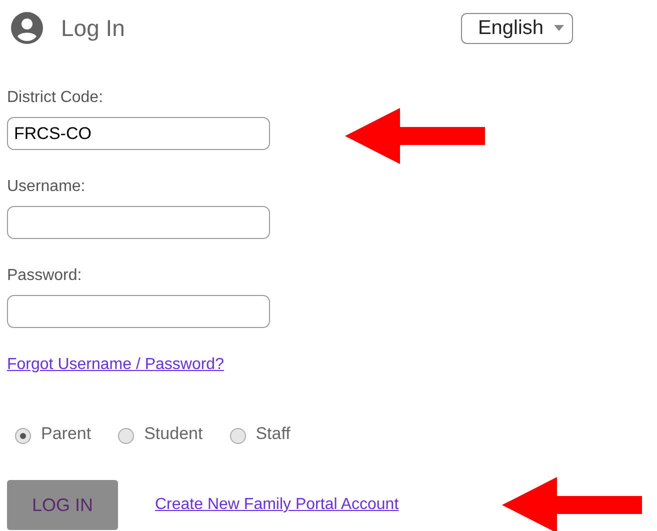 Image resolution: width=657 pixels, height=531 pixels. Describe the element at coordinates (273, 434) in the screenshot. I see `radio-label: Staff` at that location.